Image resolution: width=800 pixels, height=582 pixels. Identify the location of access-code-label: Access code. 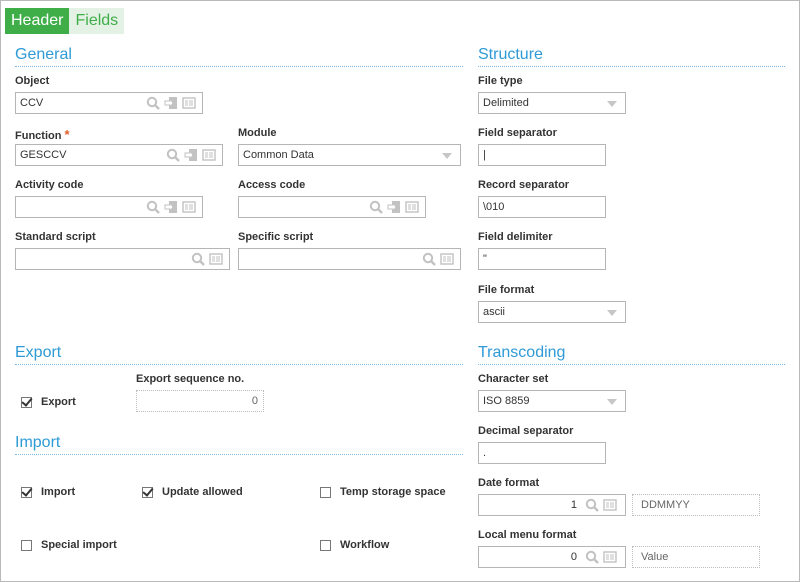
(272, 185).